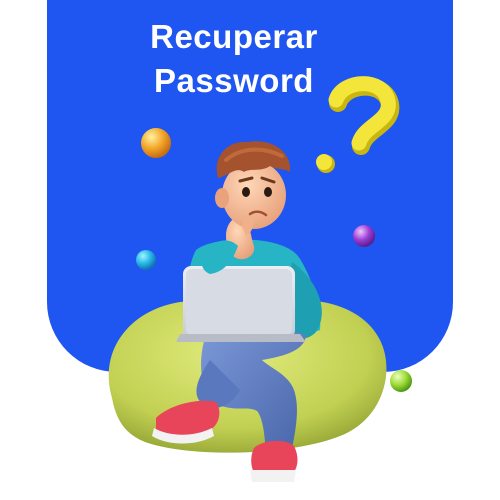 This screenshot has width=500, height=500. What do you see at coordinates (146, 260) in the screenshot?
I see `blue-ball-icon` at bounding box center [146, 260].